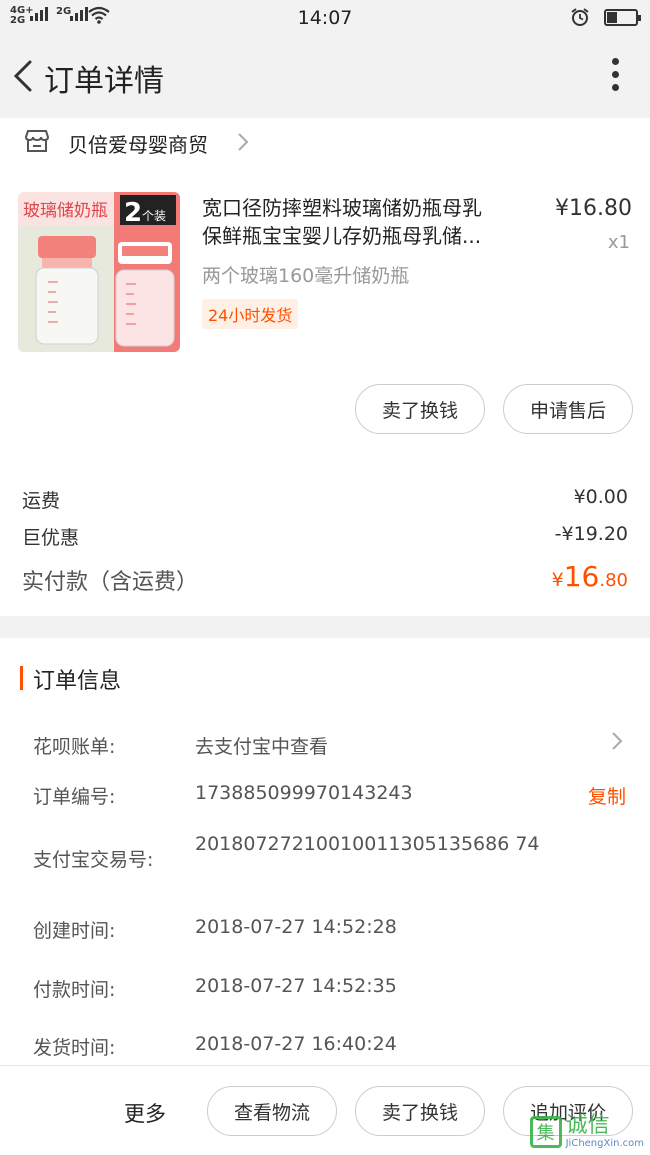 The height and width of the screenshot is (1155, 650). I want to click on created-time-value: 2018-07-27 14:52:28, so click(296, 927).